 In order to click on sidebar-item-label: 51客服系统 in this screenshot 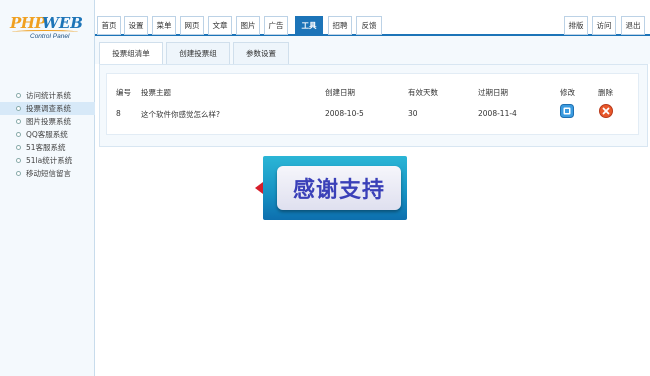, I will do `click(46, 147)`.